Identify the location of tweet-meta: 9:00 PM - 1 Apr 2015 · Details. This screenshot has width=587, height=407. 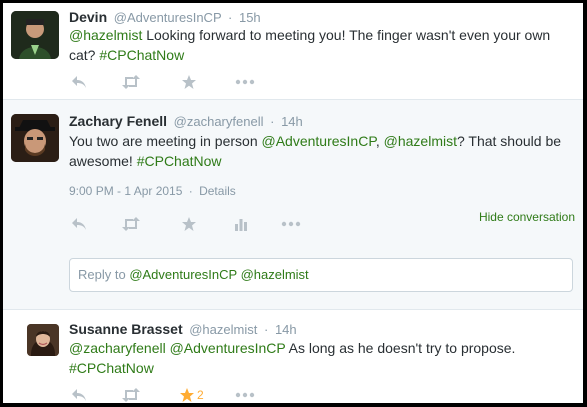
(152, 191).